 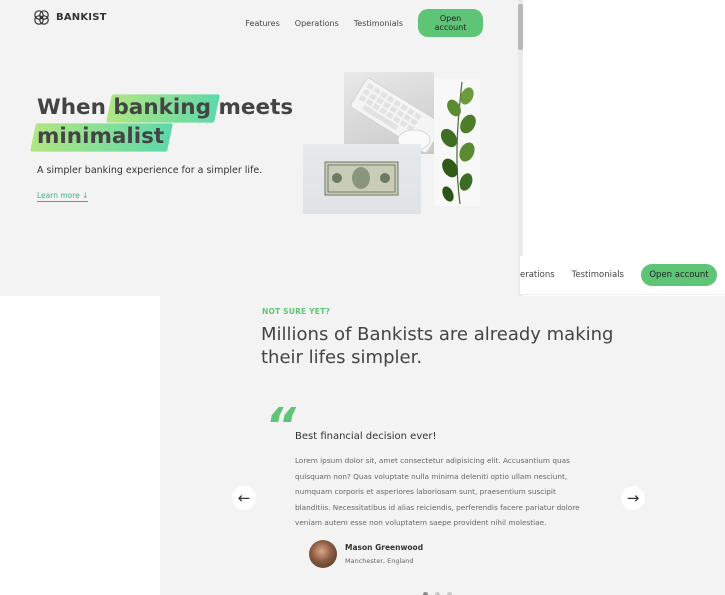 What do you see at coordinates (678, 275) in the screenshot?
I see `sticky-open-account-button: Open account` at bounding box center [678, 275].